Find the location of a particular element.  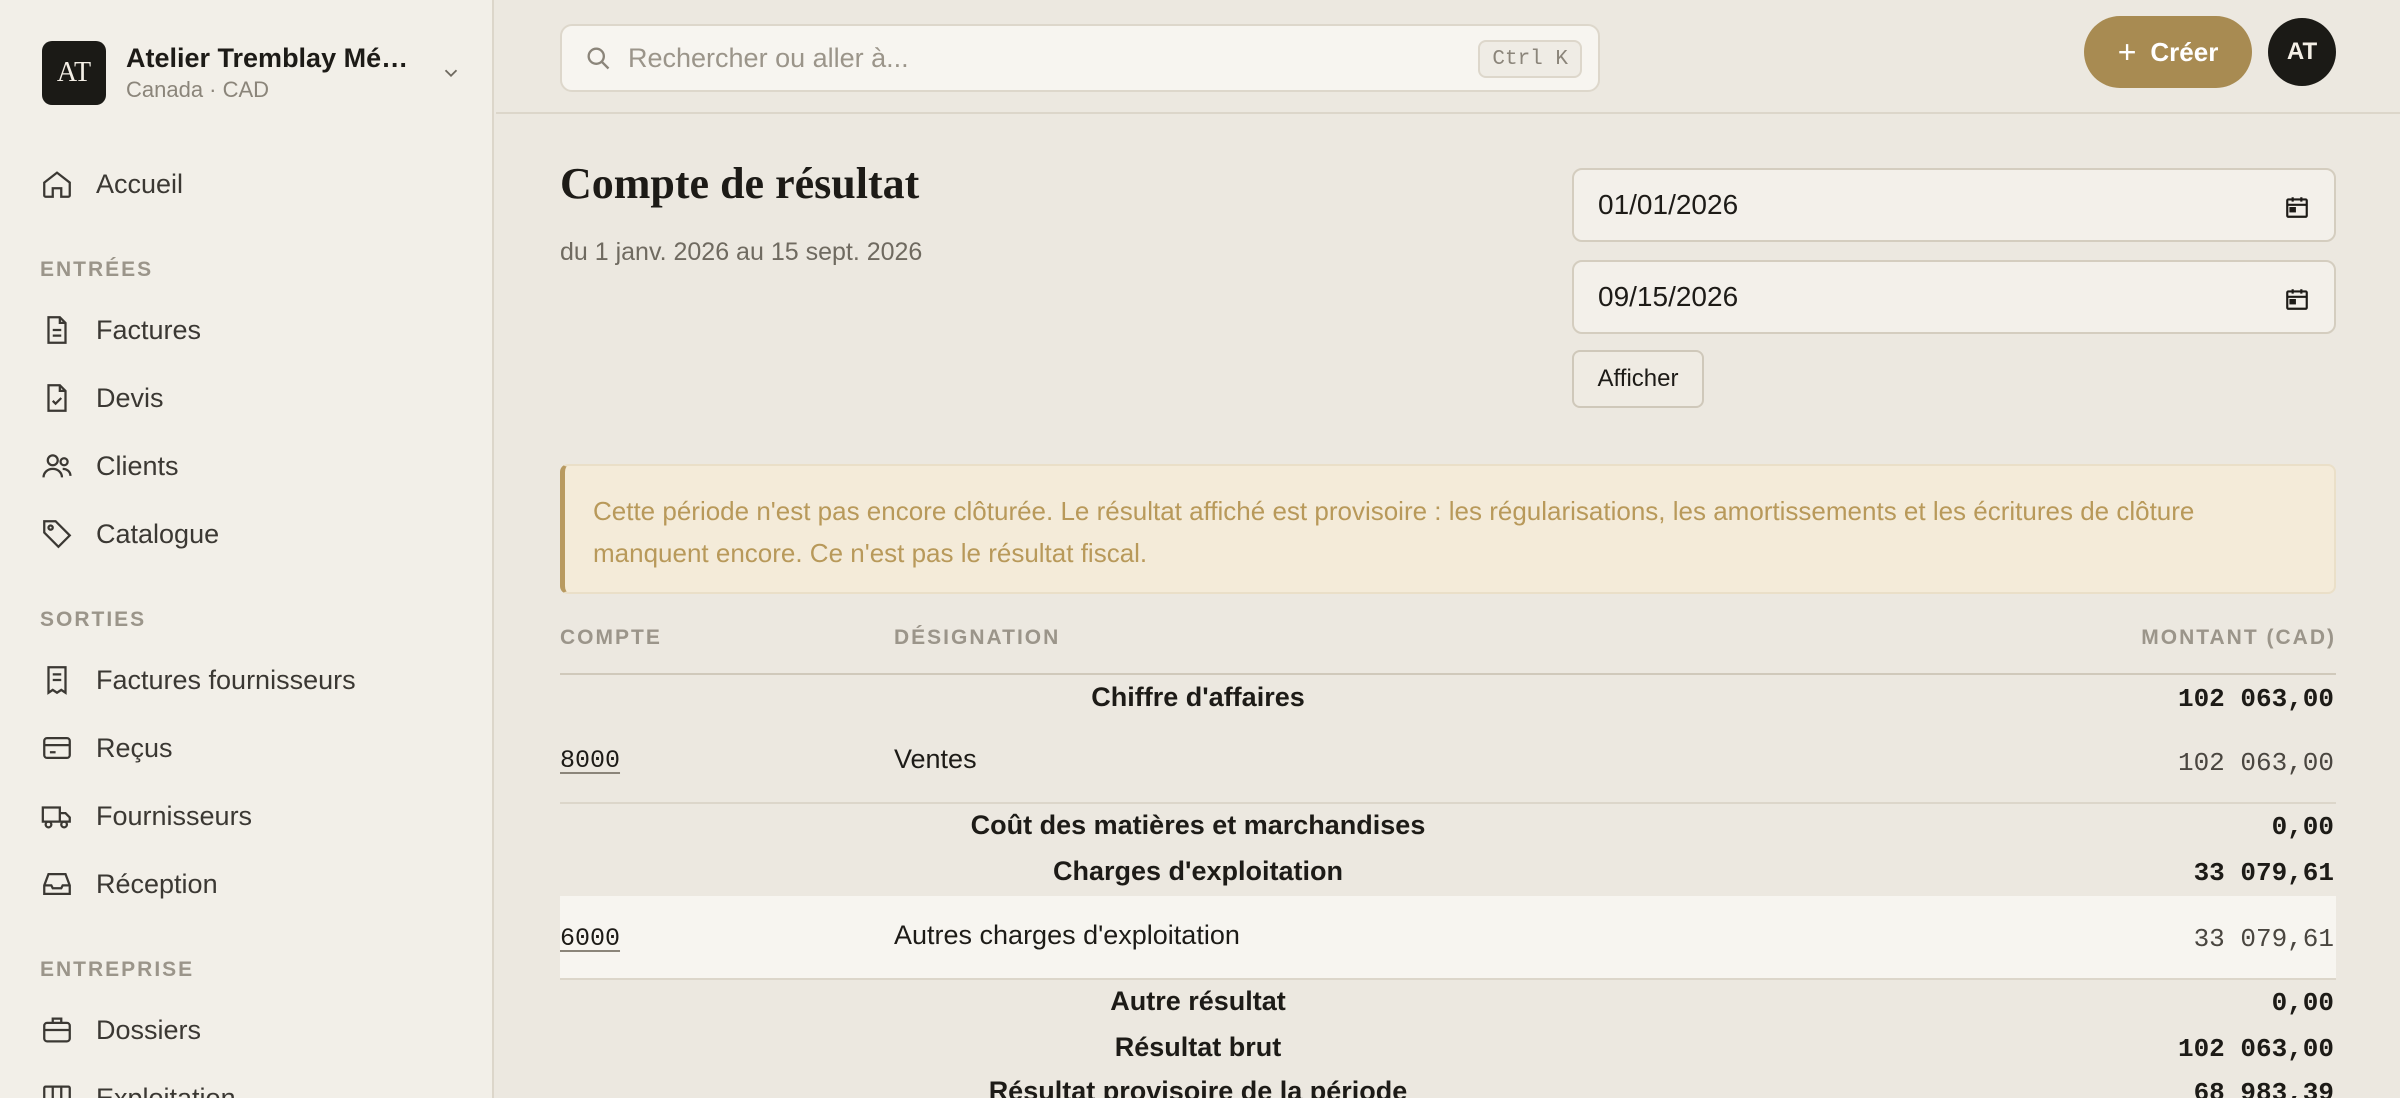

sidebar-item-label: Catalogue is located at coordinates (158, 533).